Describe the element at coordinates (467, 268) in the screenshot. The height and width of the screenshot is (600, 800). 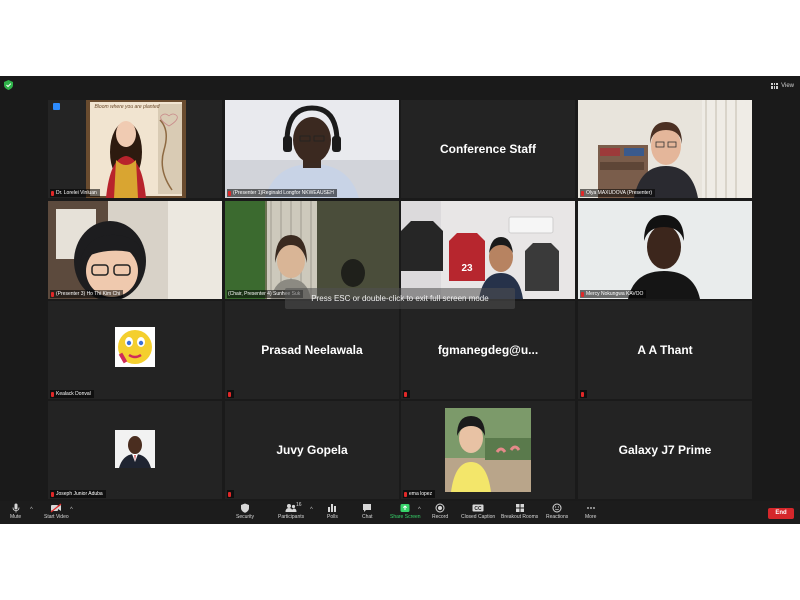
I see `jersey-number: 23` at that location.